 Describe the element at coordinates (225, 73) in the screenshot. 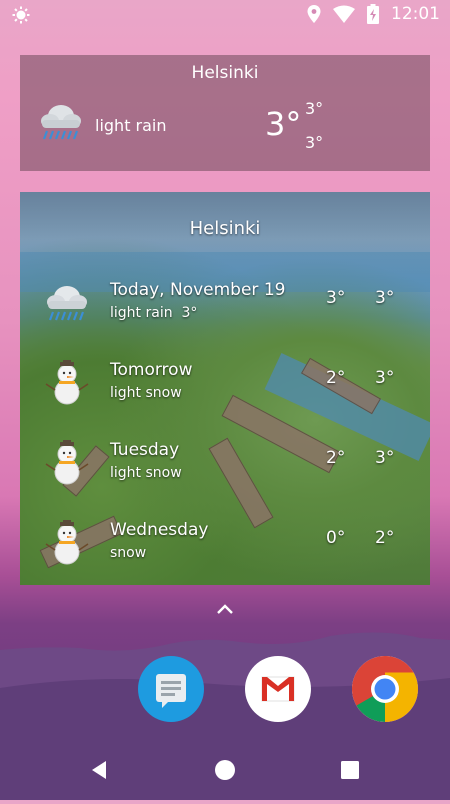

I see `city-name: Helsinki` at that location.